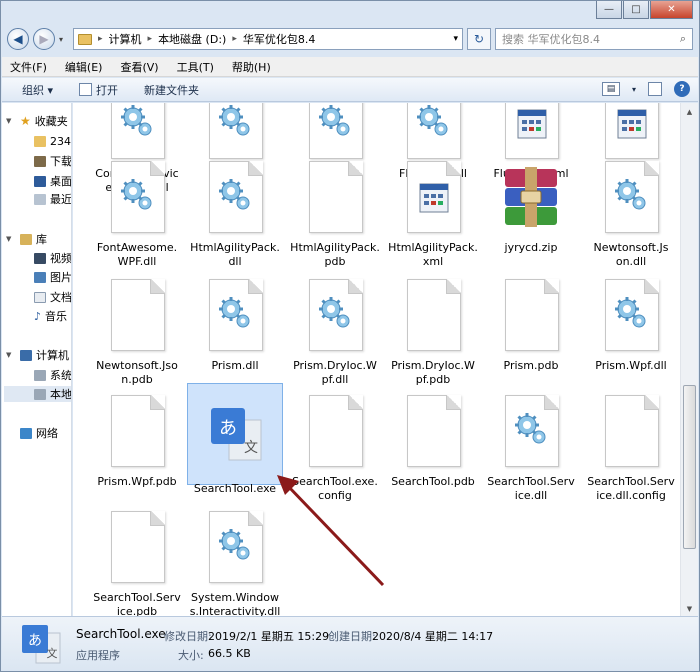 The image size is (700, 672). What do you see at coordinates (137, 564) in the screenshot?
I see `file-item: SearchTool.Serv ice.pdb` at bounding box center [137, 564].